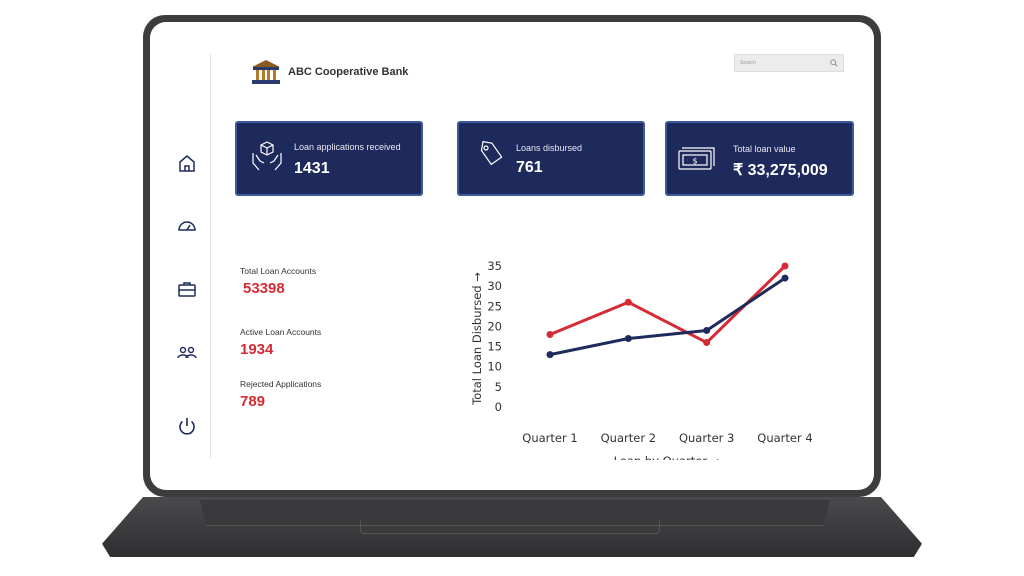 The height and width of the screenshot is (576, 1024). What do you see at coordinates (494, 306) in the screenshot?
I see `y-tick-label: 25` at bounding box center [494, 306].